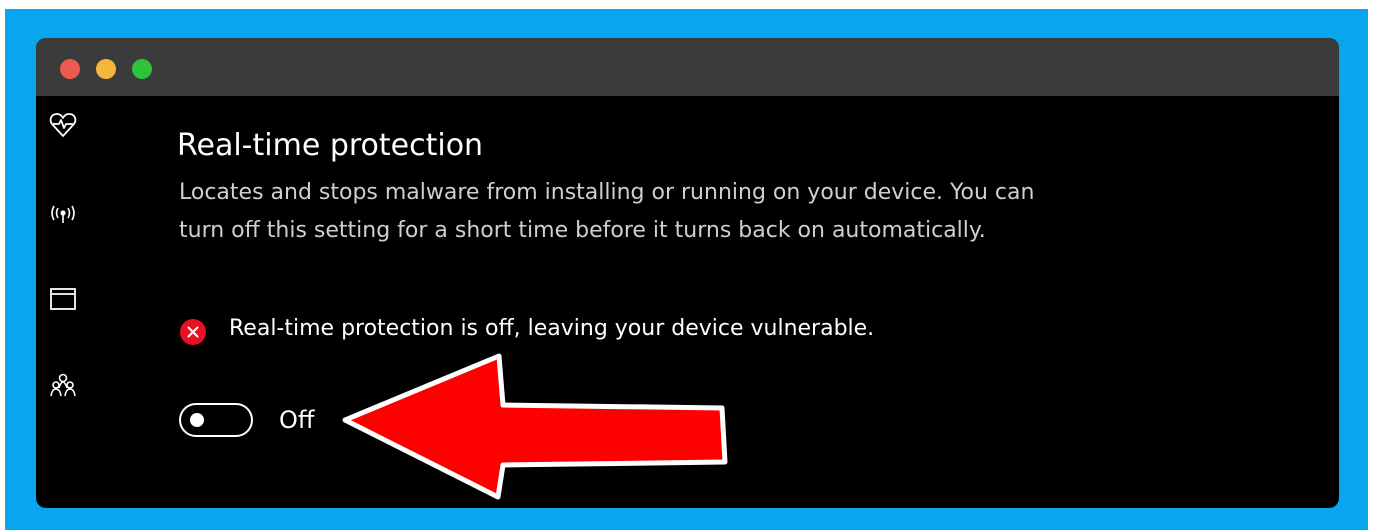 The width and height of the screenshot is (1375, 530). I want to click on title-bar, so click(687, 67).